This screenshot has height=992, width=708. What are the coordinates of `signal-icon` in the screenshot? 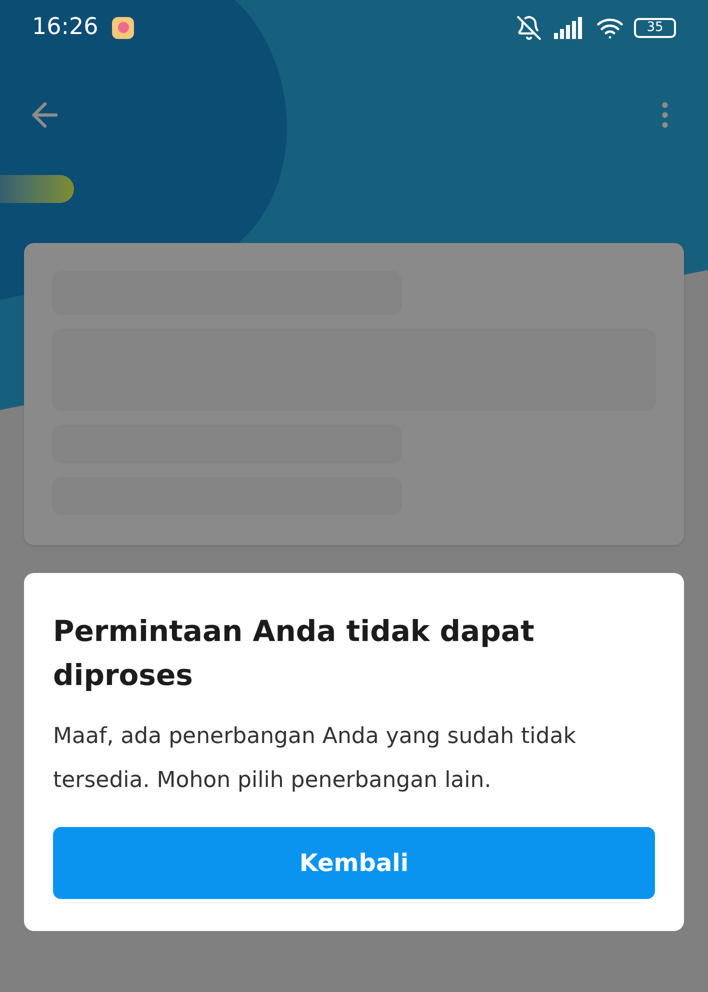 It's located at (569, 27).